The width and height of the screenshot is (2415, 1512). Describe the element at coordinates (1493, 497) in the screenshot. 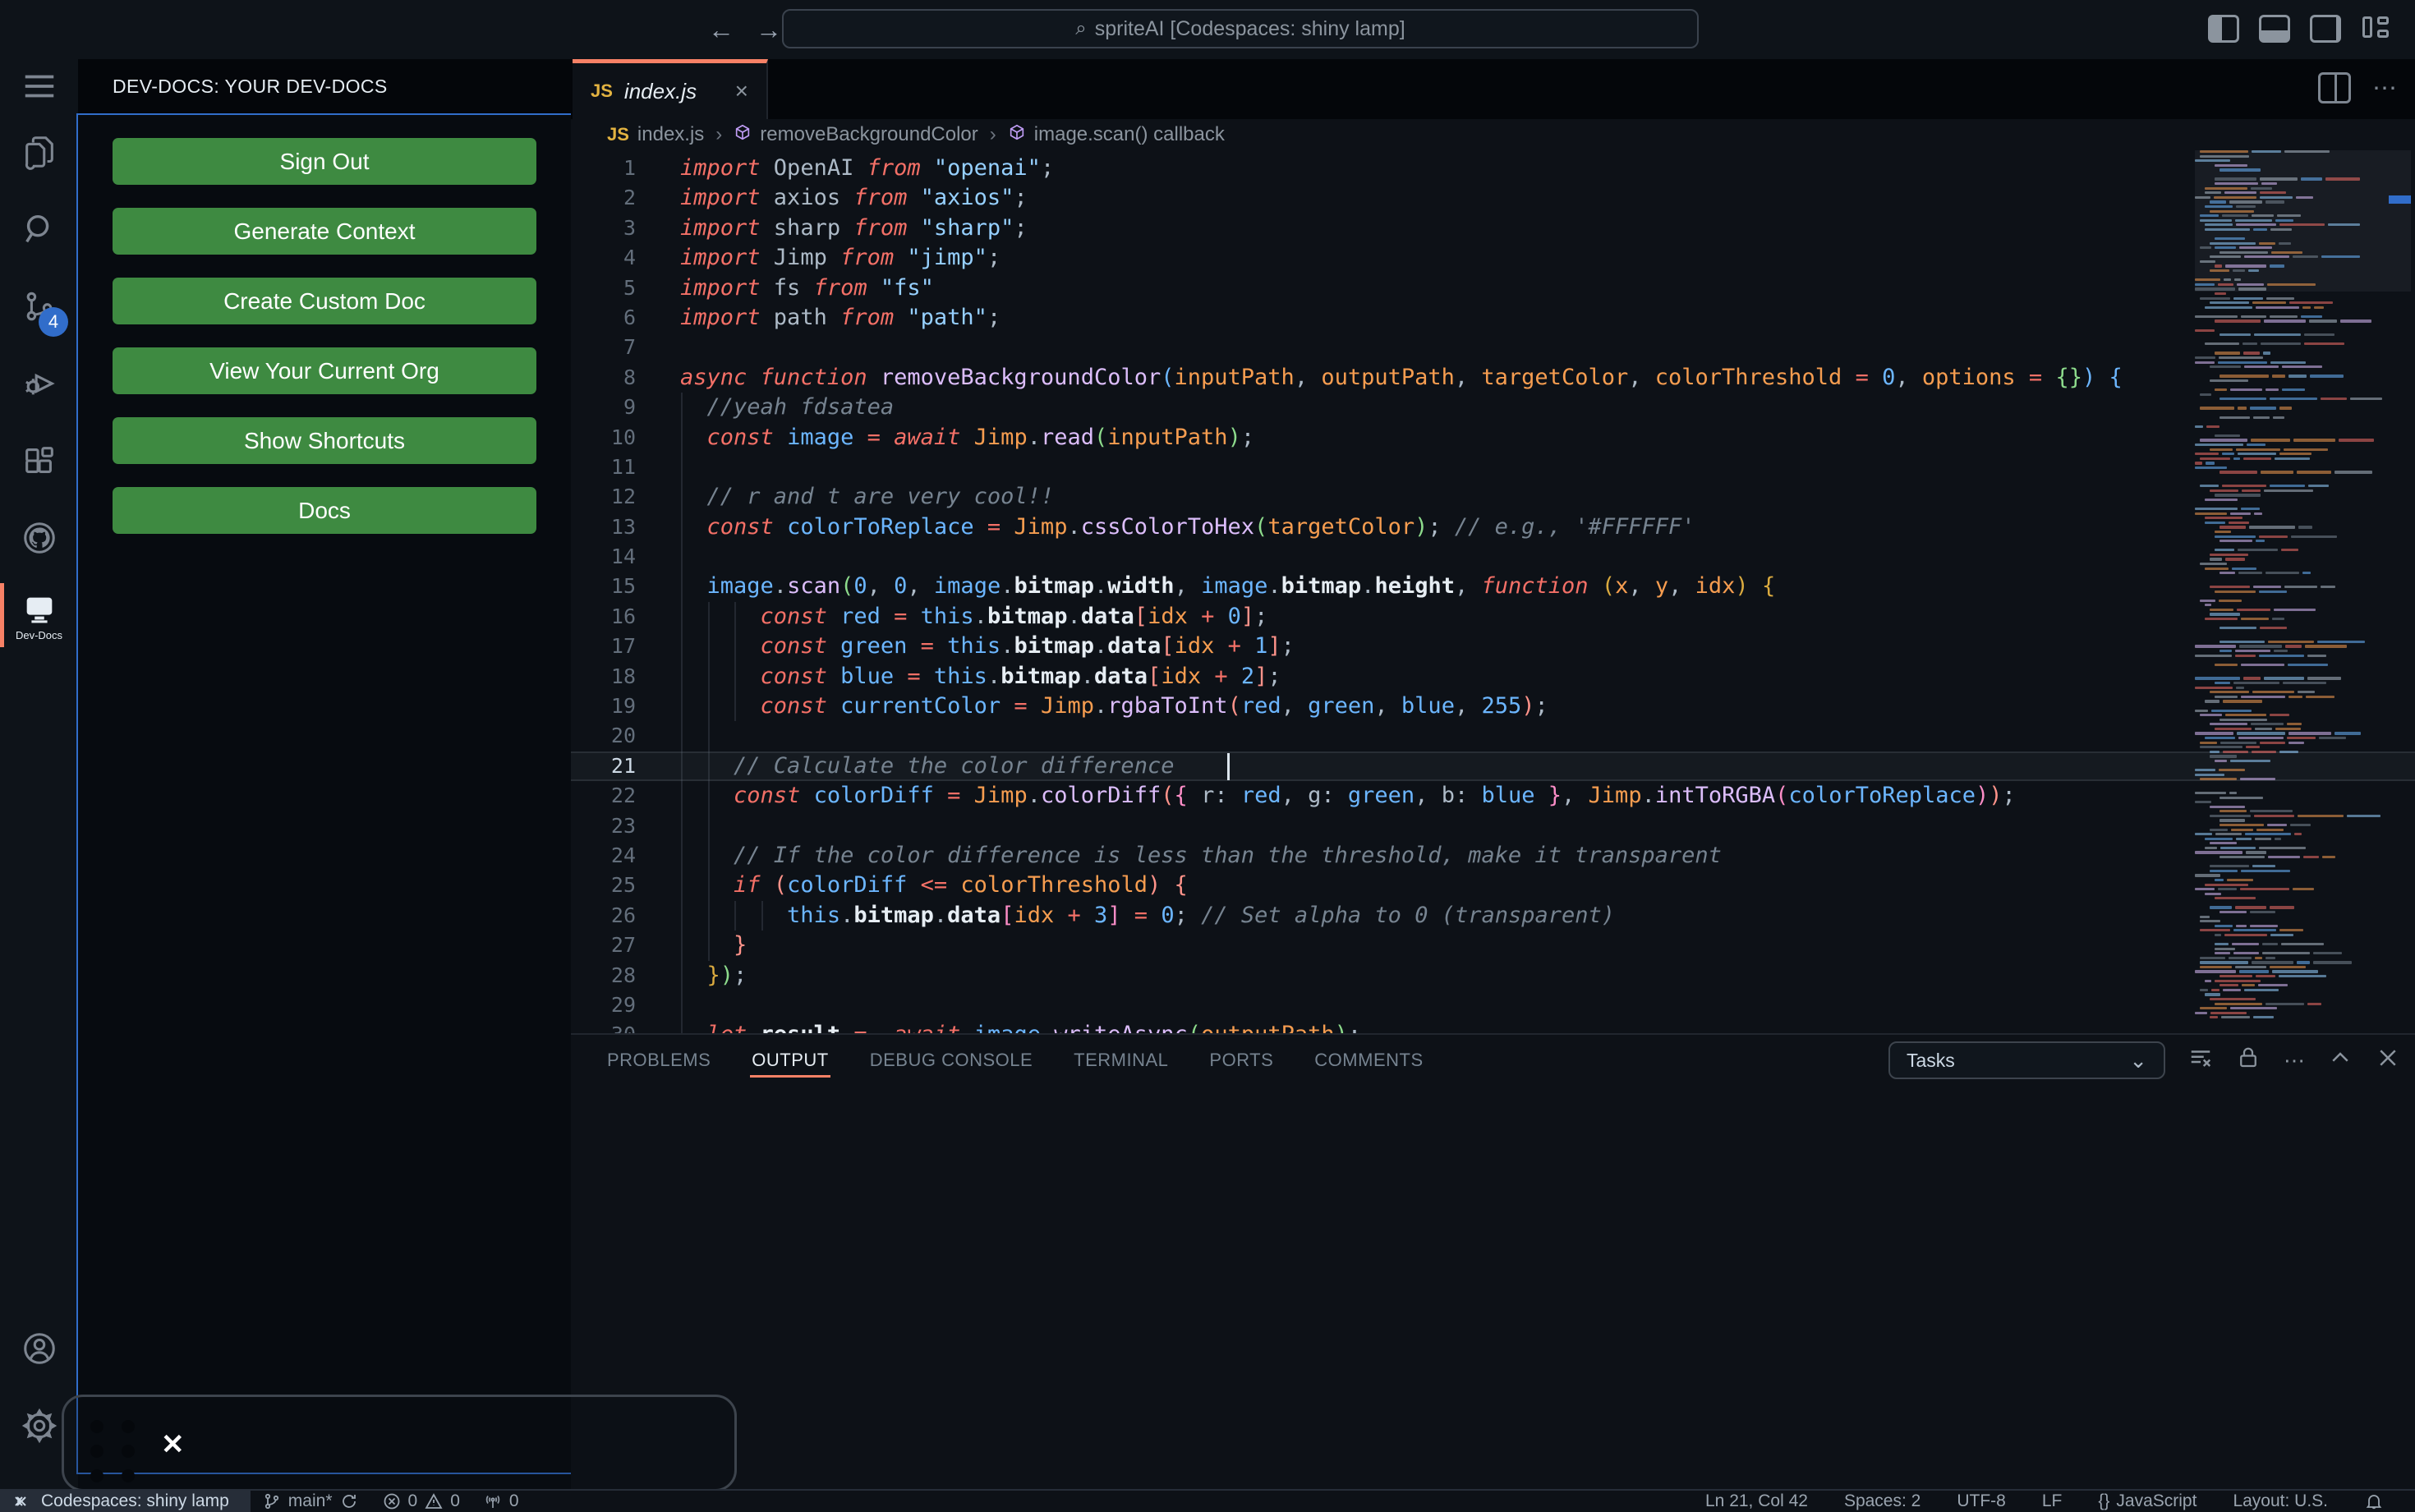

I see `code-line: 12 // r and t are very cool!!` at that location.